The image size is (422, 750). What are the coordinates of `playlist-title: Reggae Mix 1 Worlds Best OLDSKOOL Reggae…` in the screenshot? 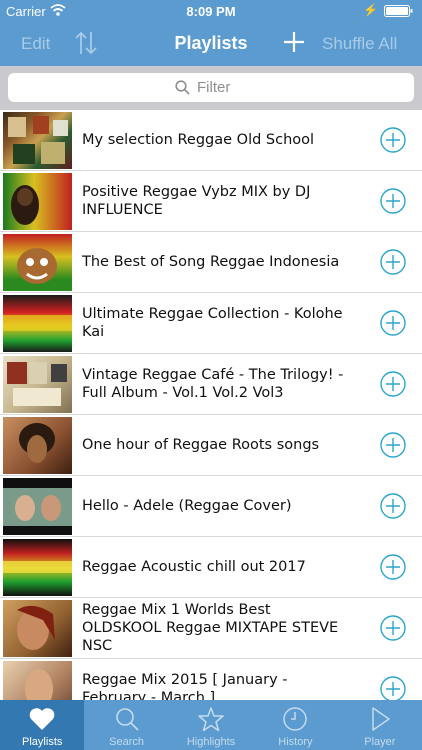 It's located at (210, 628).